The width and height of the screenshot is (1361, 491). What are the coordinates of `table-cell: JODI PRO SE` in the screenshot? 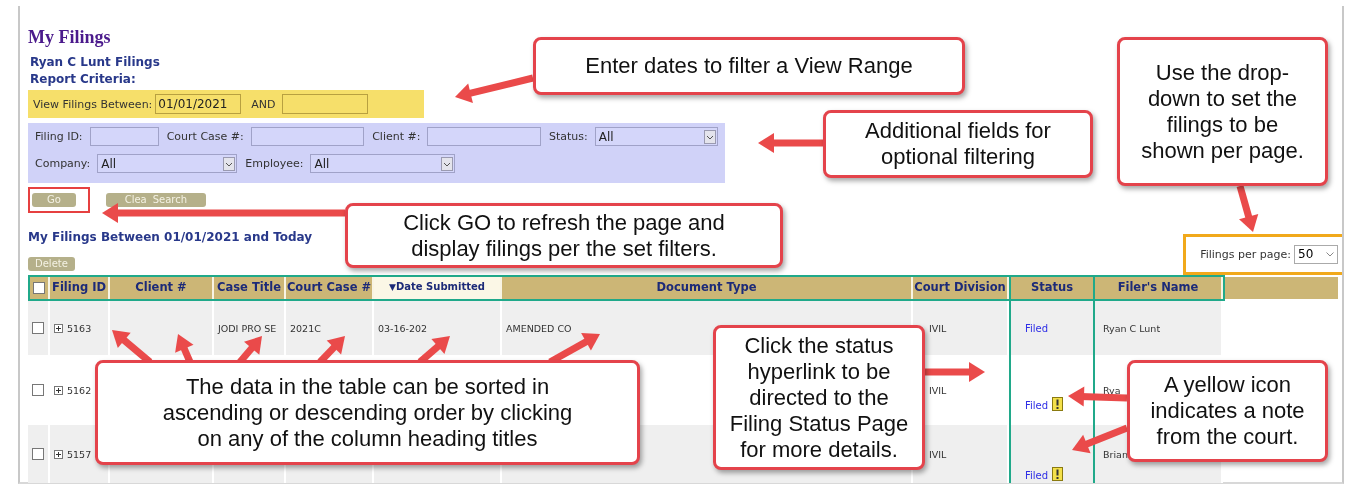 It's located at (247, 328).